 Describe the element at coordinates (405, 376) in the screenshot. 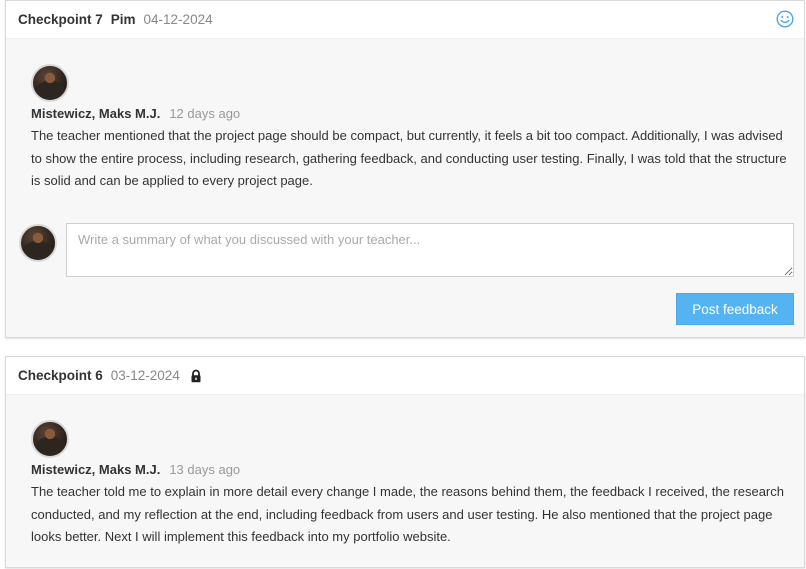

I see `checkpoint-header: Checkpoint 6 03-12-2024` at that location.